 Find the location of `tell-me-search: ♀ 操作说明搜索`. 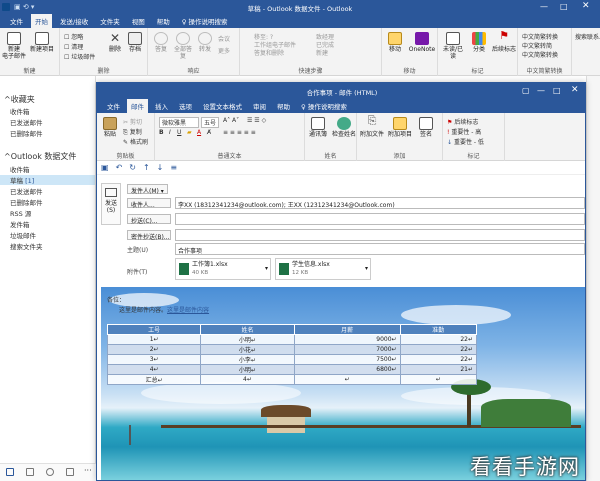

tell-me-search: ♀ 操作说明搜索 is located at coordinates (205, 21).